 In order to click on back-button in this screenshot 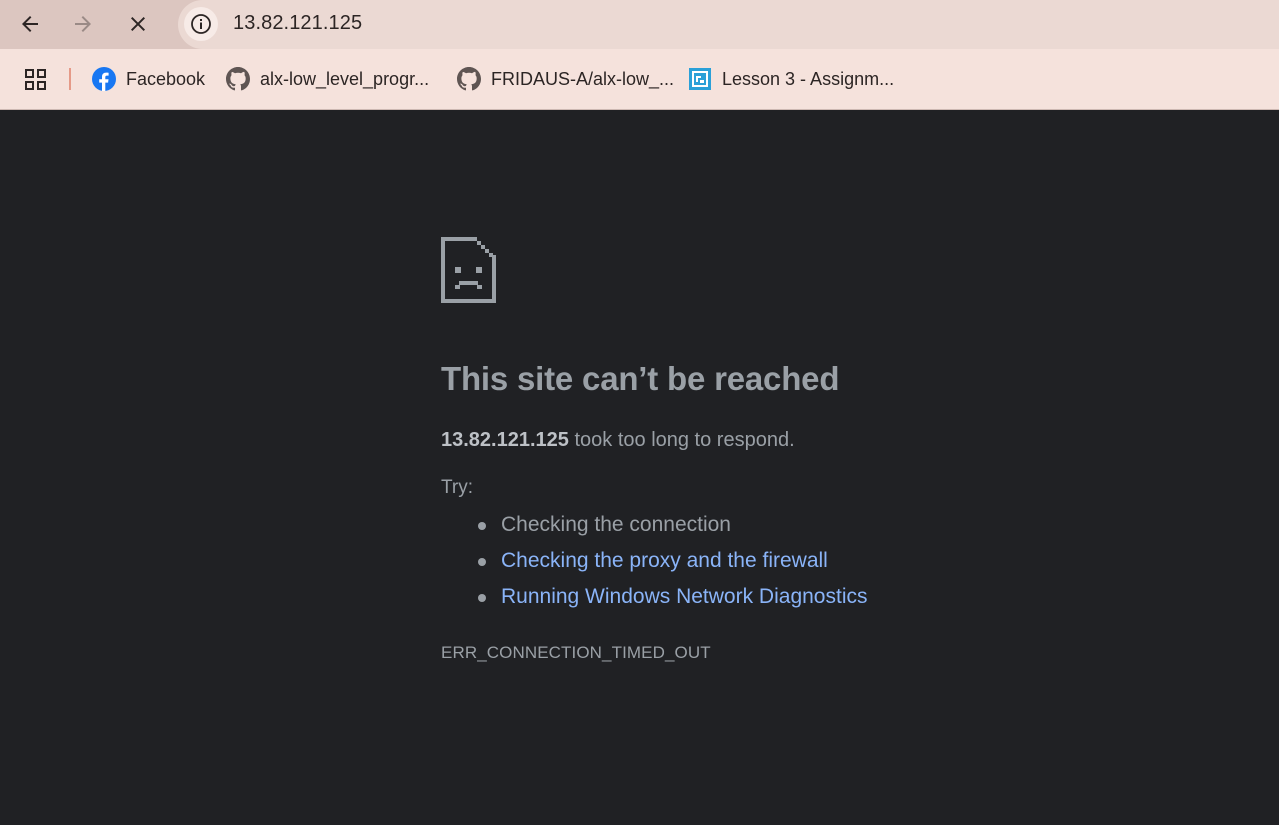, I will do `click(30, 24)`.